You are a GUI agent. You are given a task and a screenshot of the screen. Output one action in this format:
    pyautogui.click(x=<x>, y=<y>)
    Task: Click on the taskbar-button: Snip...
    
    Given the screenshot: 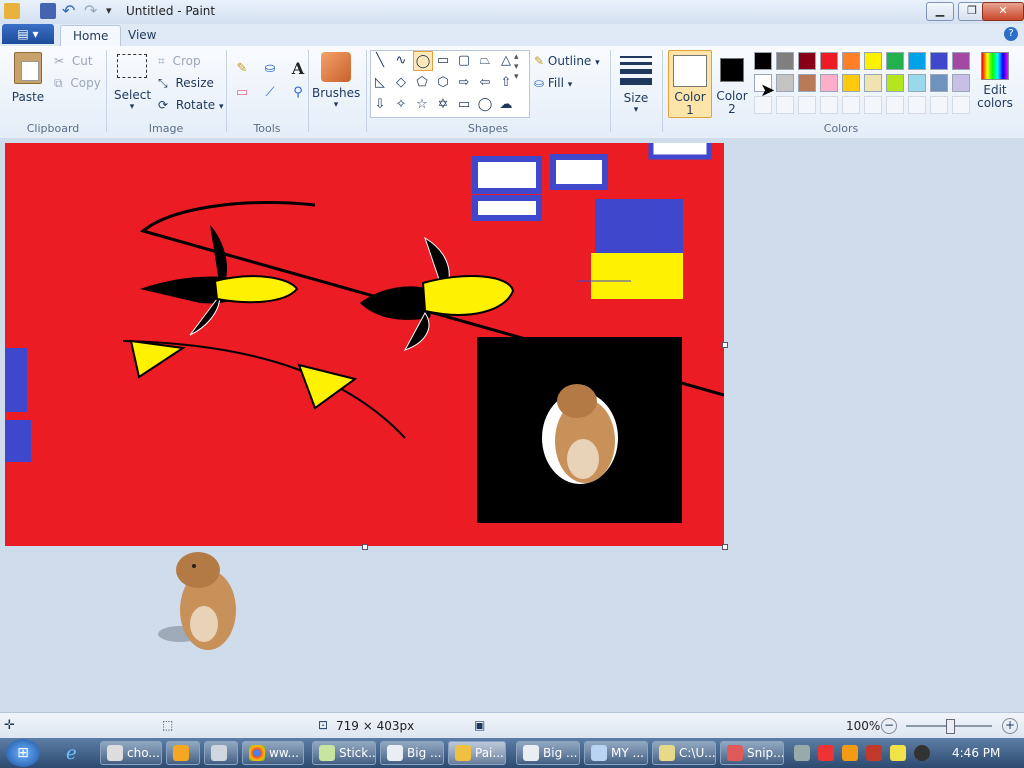 What is the action you would take?
    pyautogui.click(x=752, y=753)
    